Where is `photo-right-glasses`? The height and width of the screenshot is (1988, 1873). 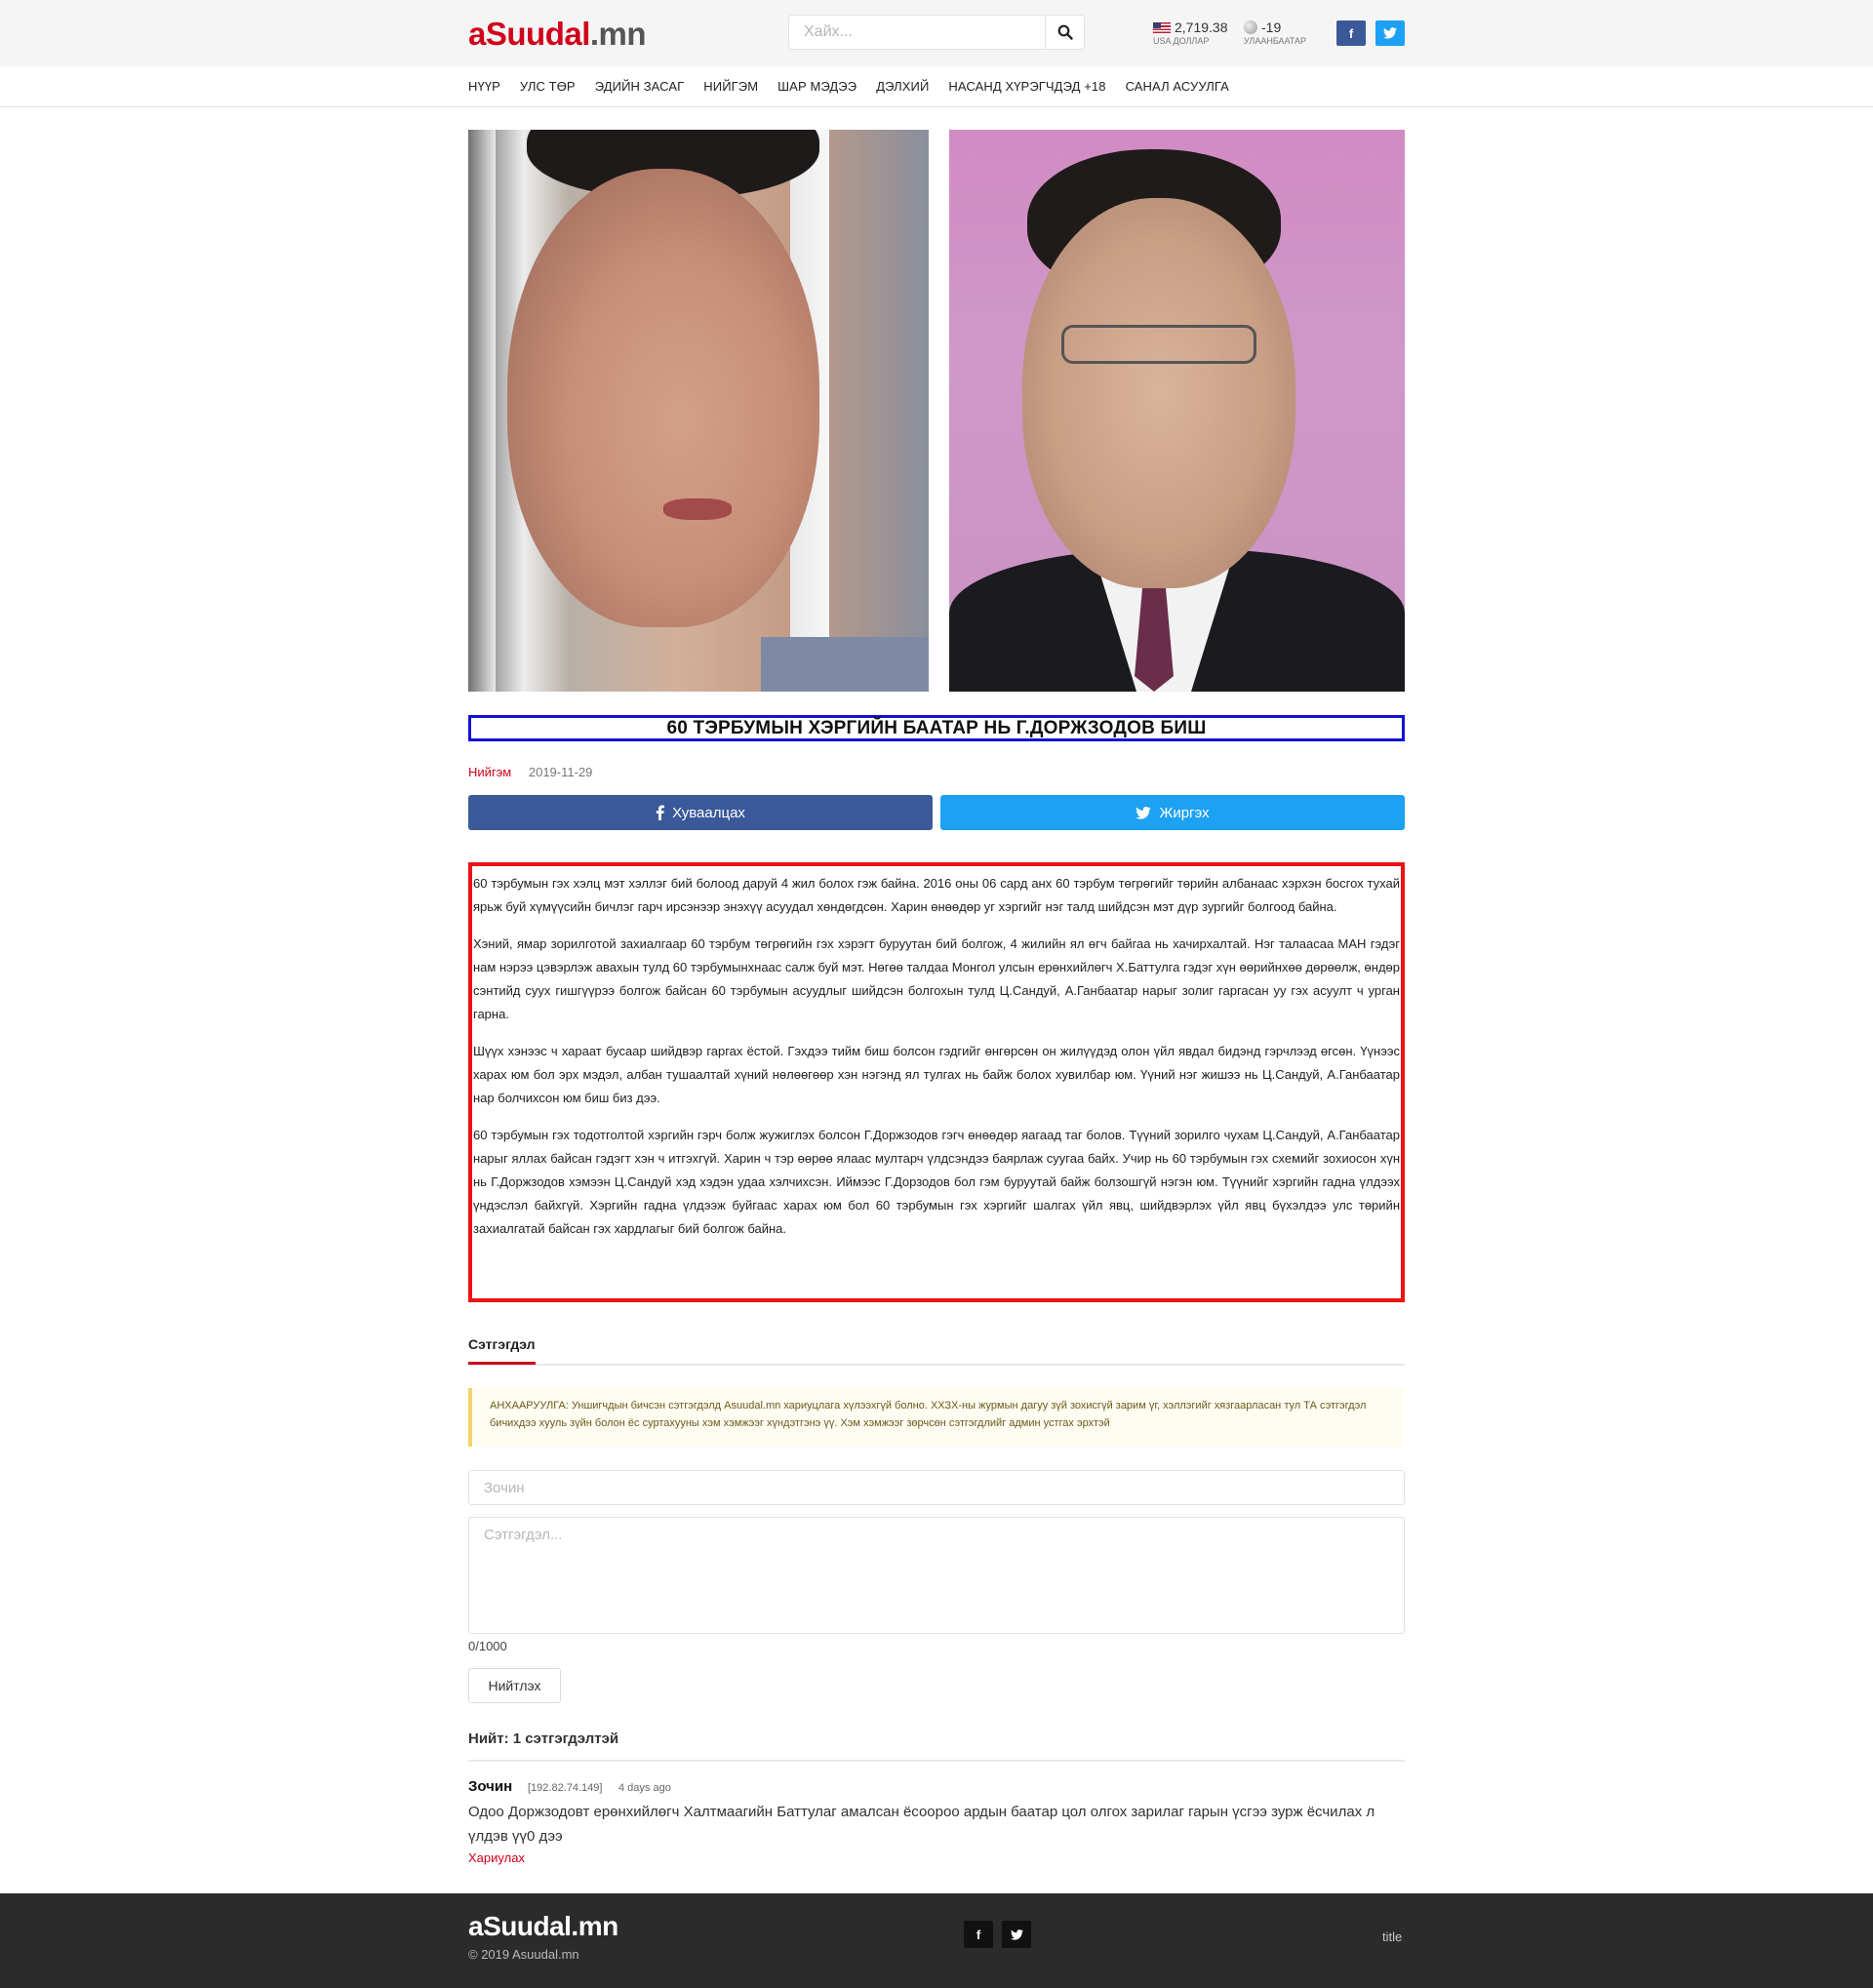
photo-right-glasses is located at coordinates (1158, 344).